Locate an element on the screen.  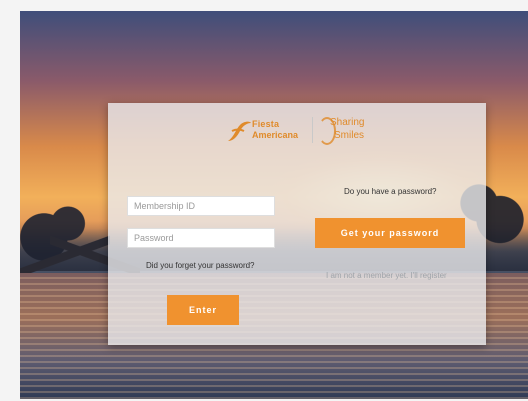
enter-button: Enter is located at coordinates (203, 310).